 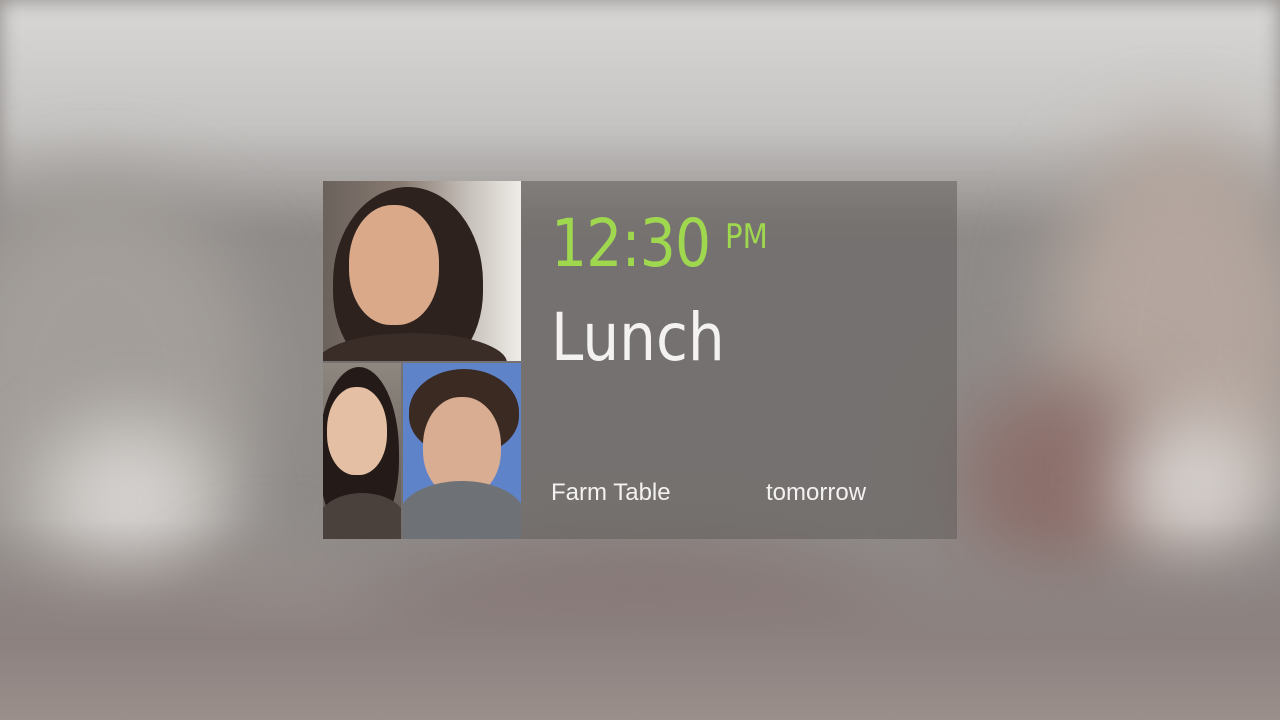 I want to click on participant-photo-mosaic, so click(x=422, y=360).